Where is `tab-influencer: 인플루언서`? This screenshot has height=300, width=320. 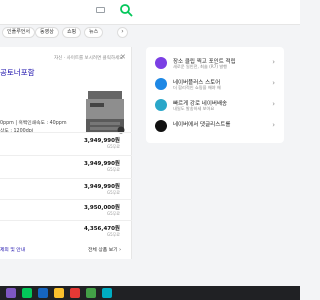
tab-influencer: 인플루언서 is located at coordinates (19, 32).